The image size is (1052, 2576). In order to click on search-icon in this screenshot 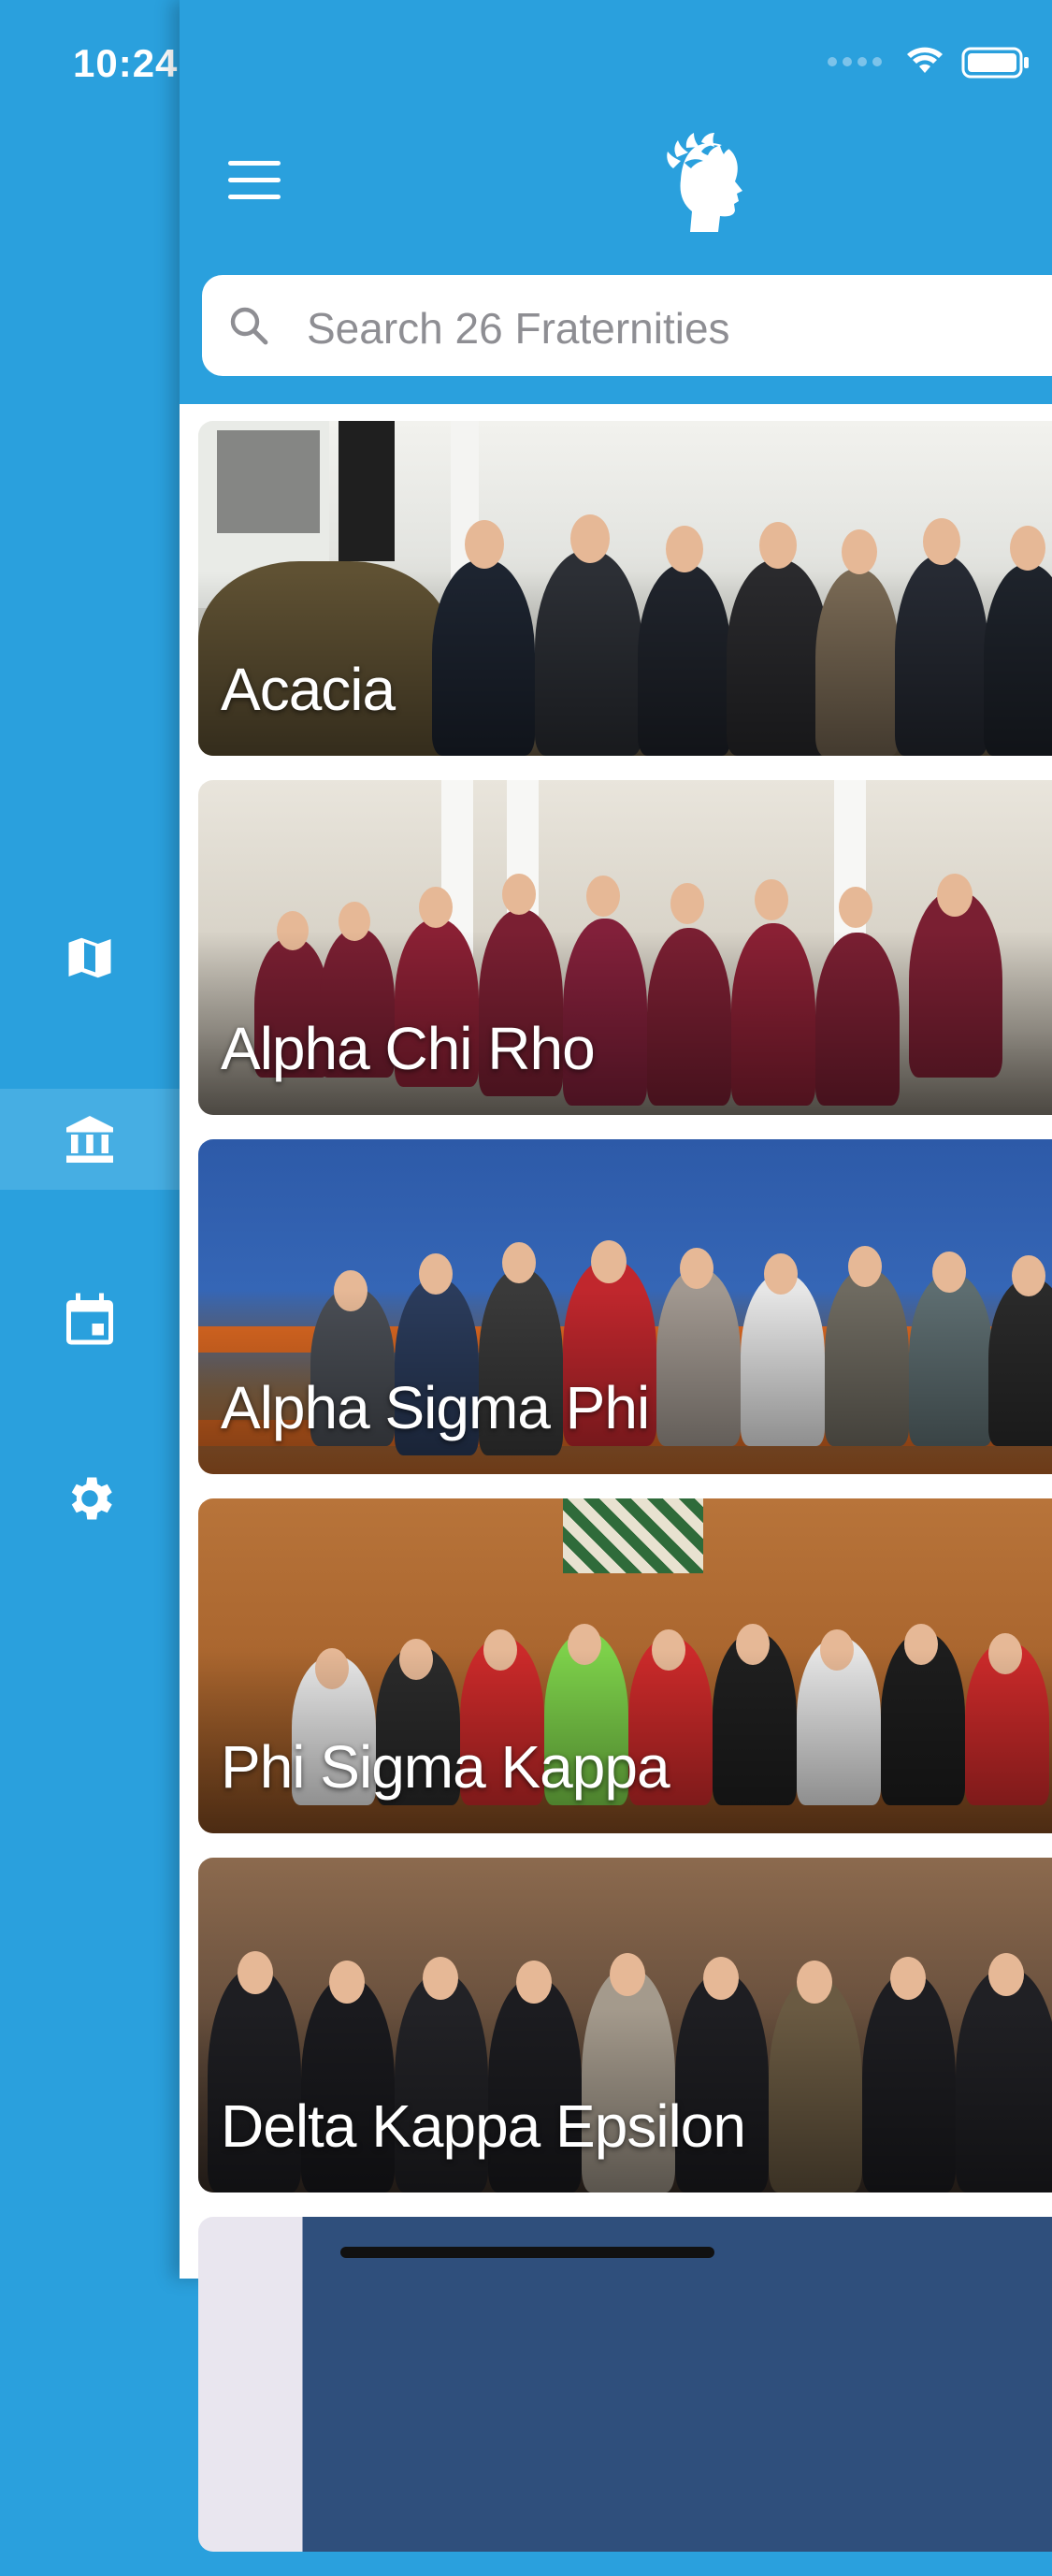, I will do `click(249, 326)`.